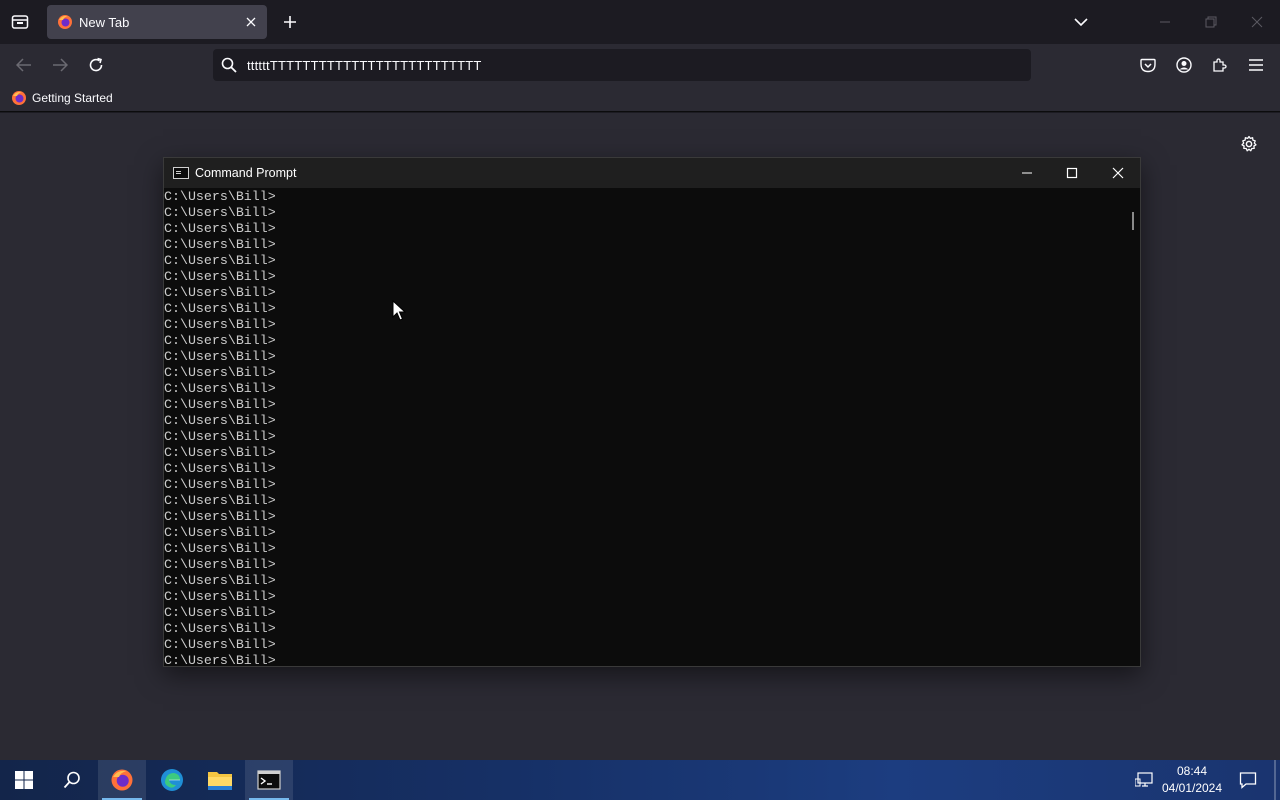 This screenshot has height=800, width=1280. What do you see at coordinates (1192, 780) in the screenshot?
I see `taskbar-clock: 08:44 04/01/2024` at bounding box center [1192, 780].